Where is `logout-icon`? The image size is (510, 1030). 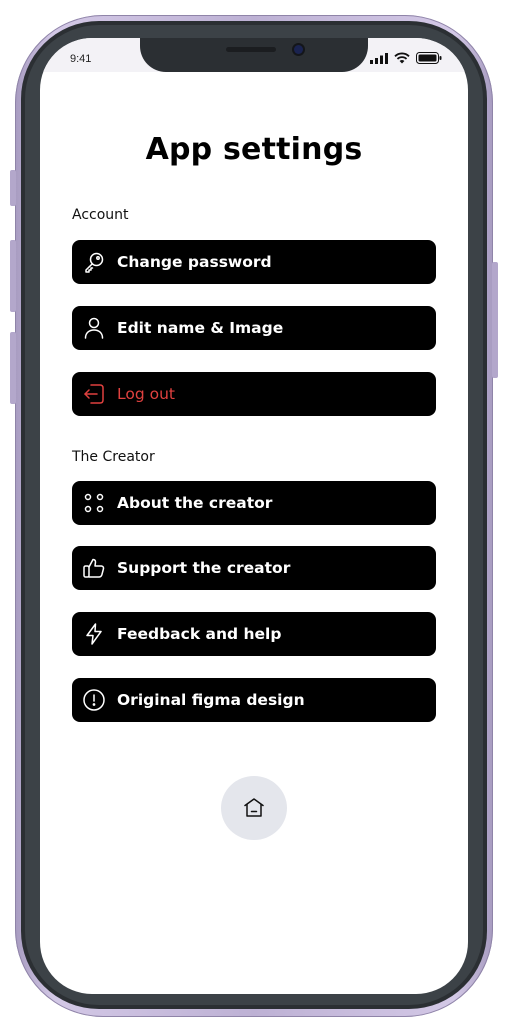
logout-icon is located at coordinates (94, 394).